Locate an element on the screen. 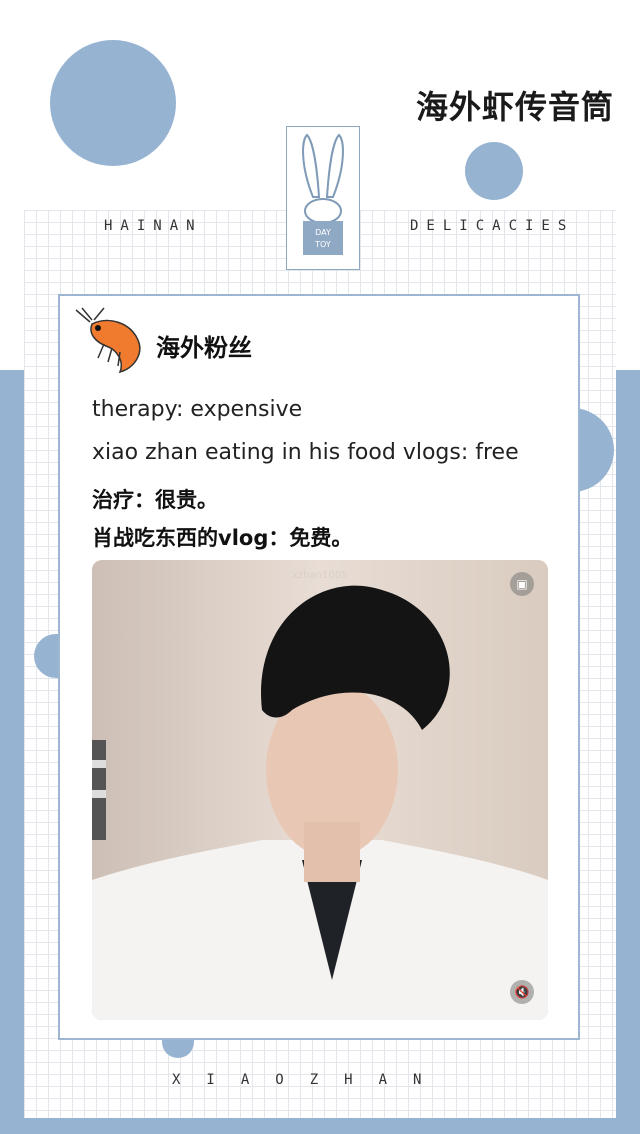 This screenshot has height=1134, width=640. logo-line2: TOY is located at coordinates (322, 244).